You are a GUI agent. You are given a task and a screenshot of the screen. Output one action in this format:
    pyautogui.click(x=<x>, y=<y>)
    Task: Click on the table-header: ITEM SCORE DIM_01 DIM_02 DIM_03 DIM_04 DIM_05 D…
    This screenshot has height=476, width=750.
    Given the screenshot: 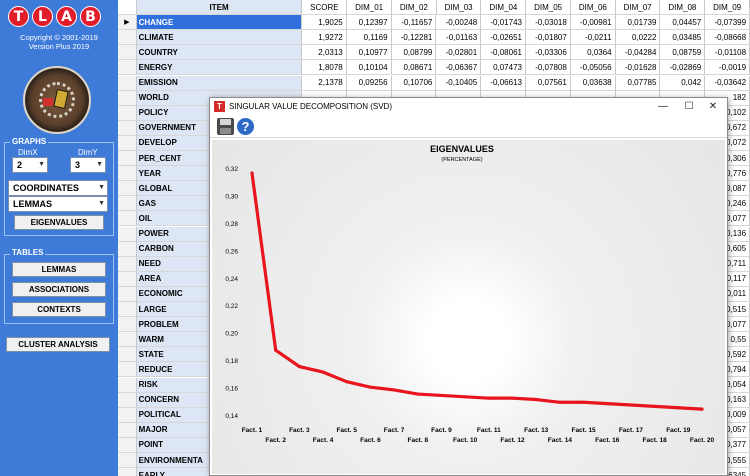 What is the action you would take?
    pyautogui.click(x=434, y=7)
    